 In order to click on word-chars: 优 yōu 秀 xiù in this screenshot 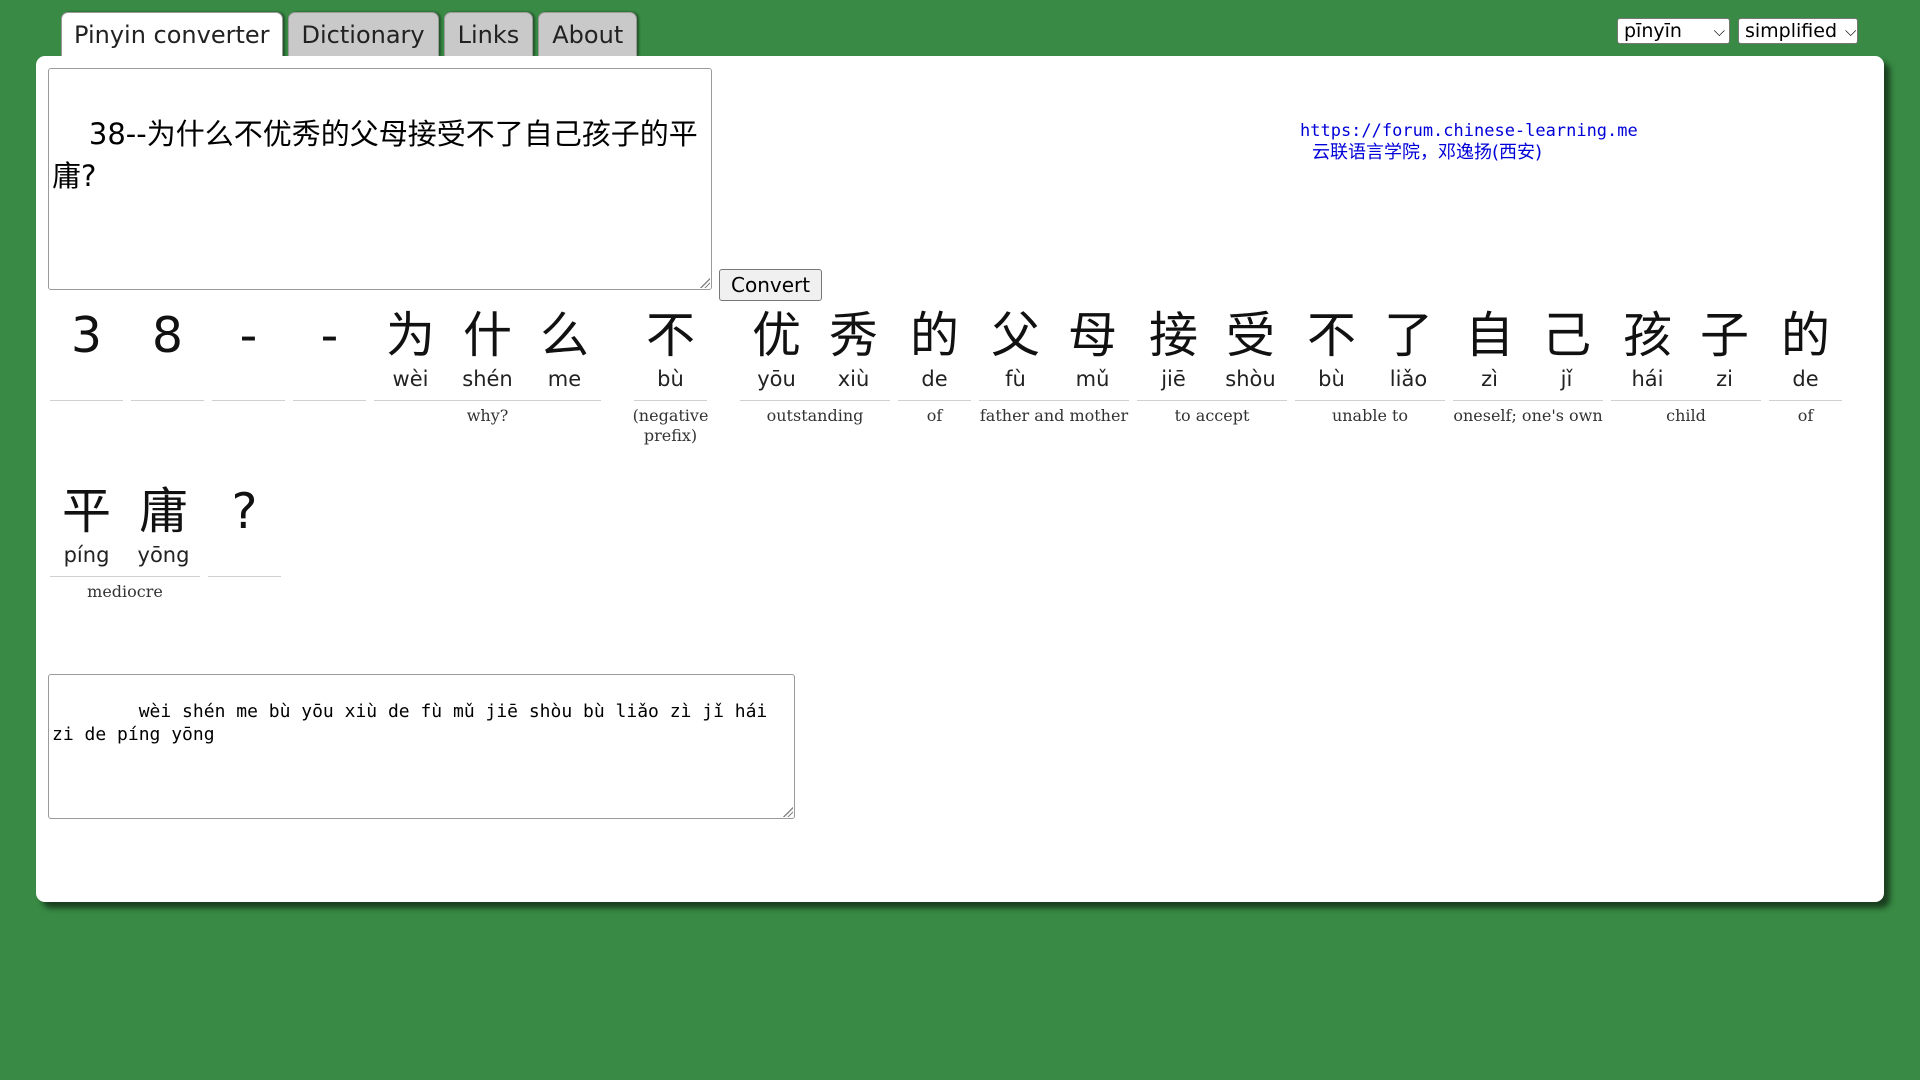, I will do `click(815, 353)`.